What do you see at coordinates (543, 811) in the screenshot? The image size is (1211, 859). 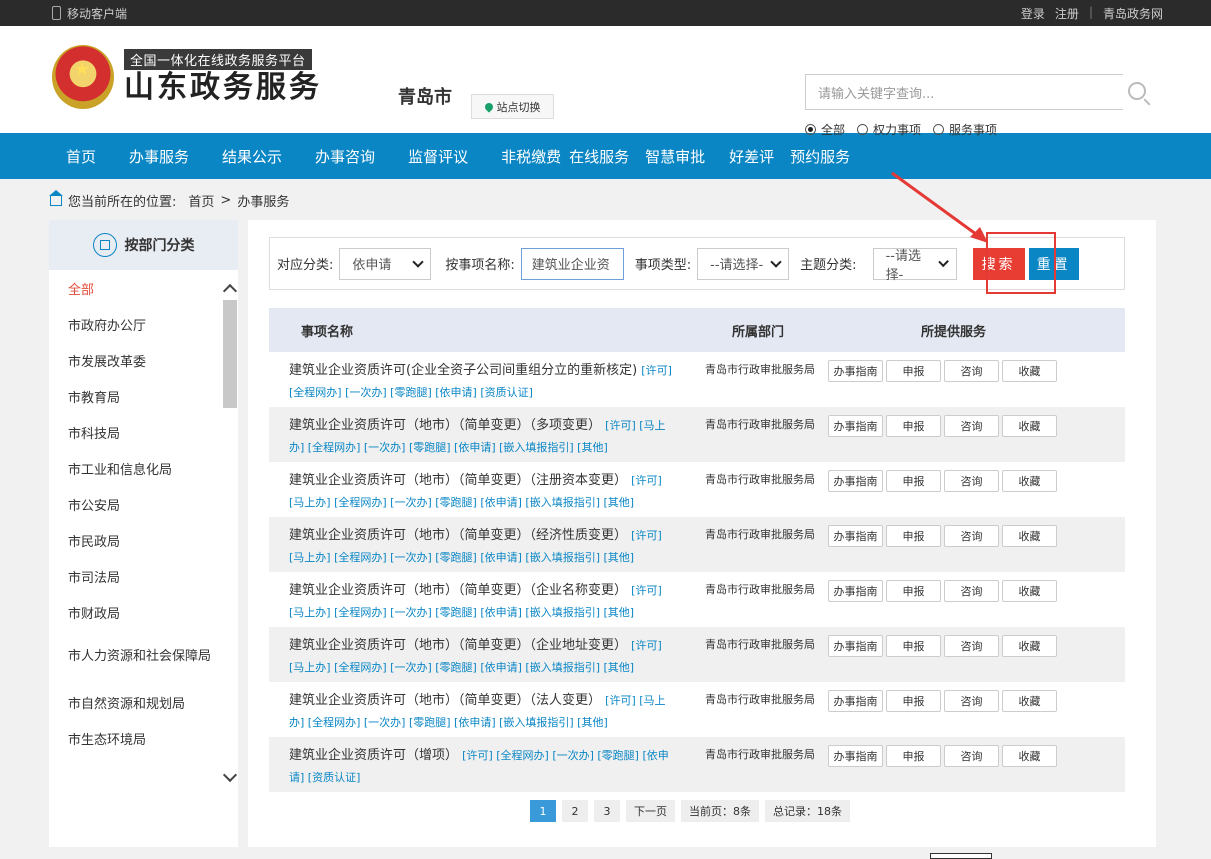 I see `page-1-button: 1` at bounding box center [543, 811].